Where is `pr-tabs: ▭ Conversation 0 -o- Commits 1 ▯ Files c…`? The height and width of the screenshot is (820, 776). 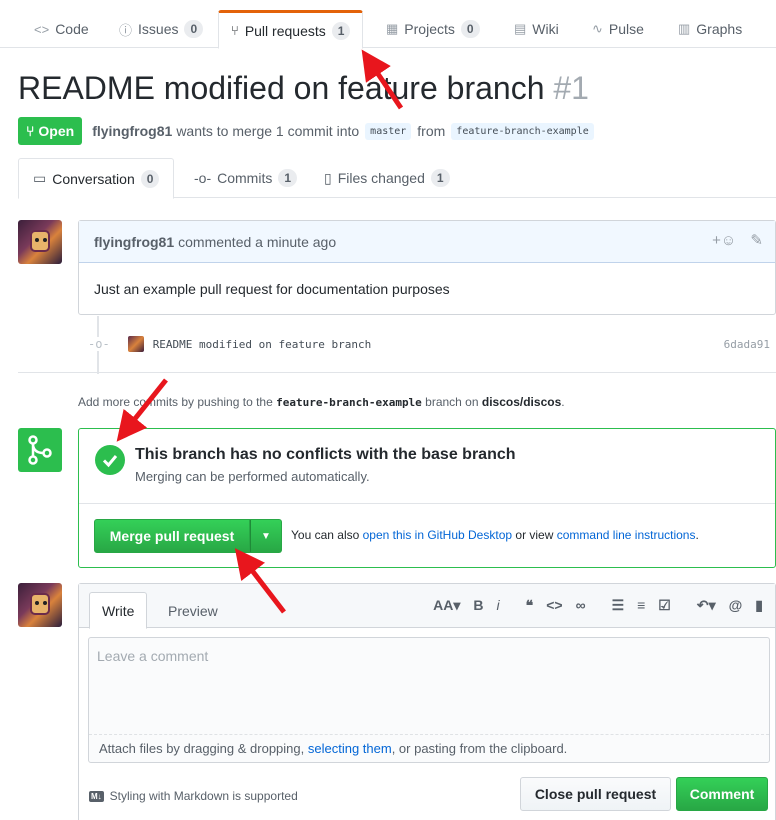 pr-tabs: ▭ Conversation 0 -o- Commits 1 ▯ Files c… is located at coordinates (397, 178).